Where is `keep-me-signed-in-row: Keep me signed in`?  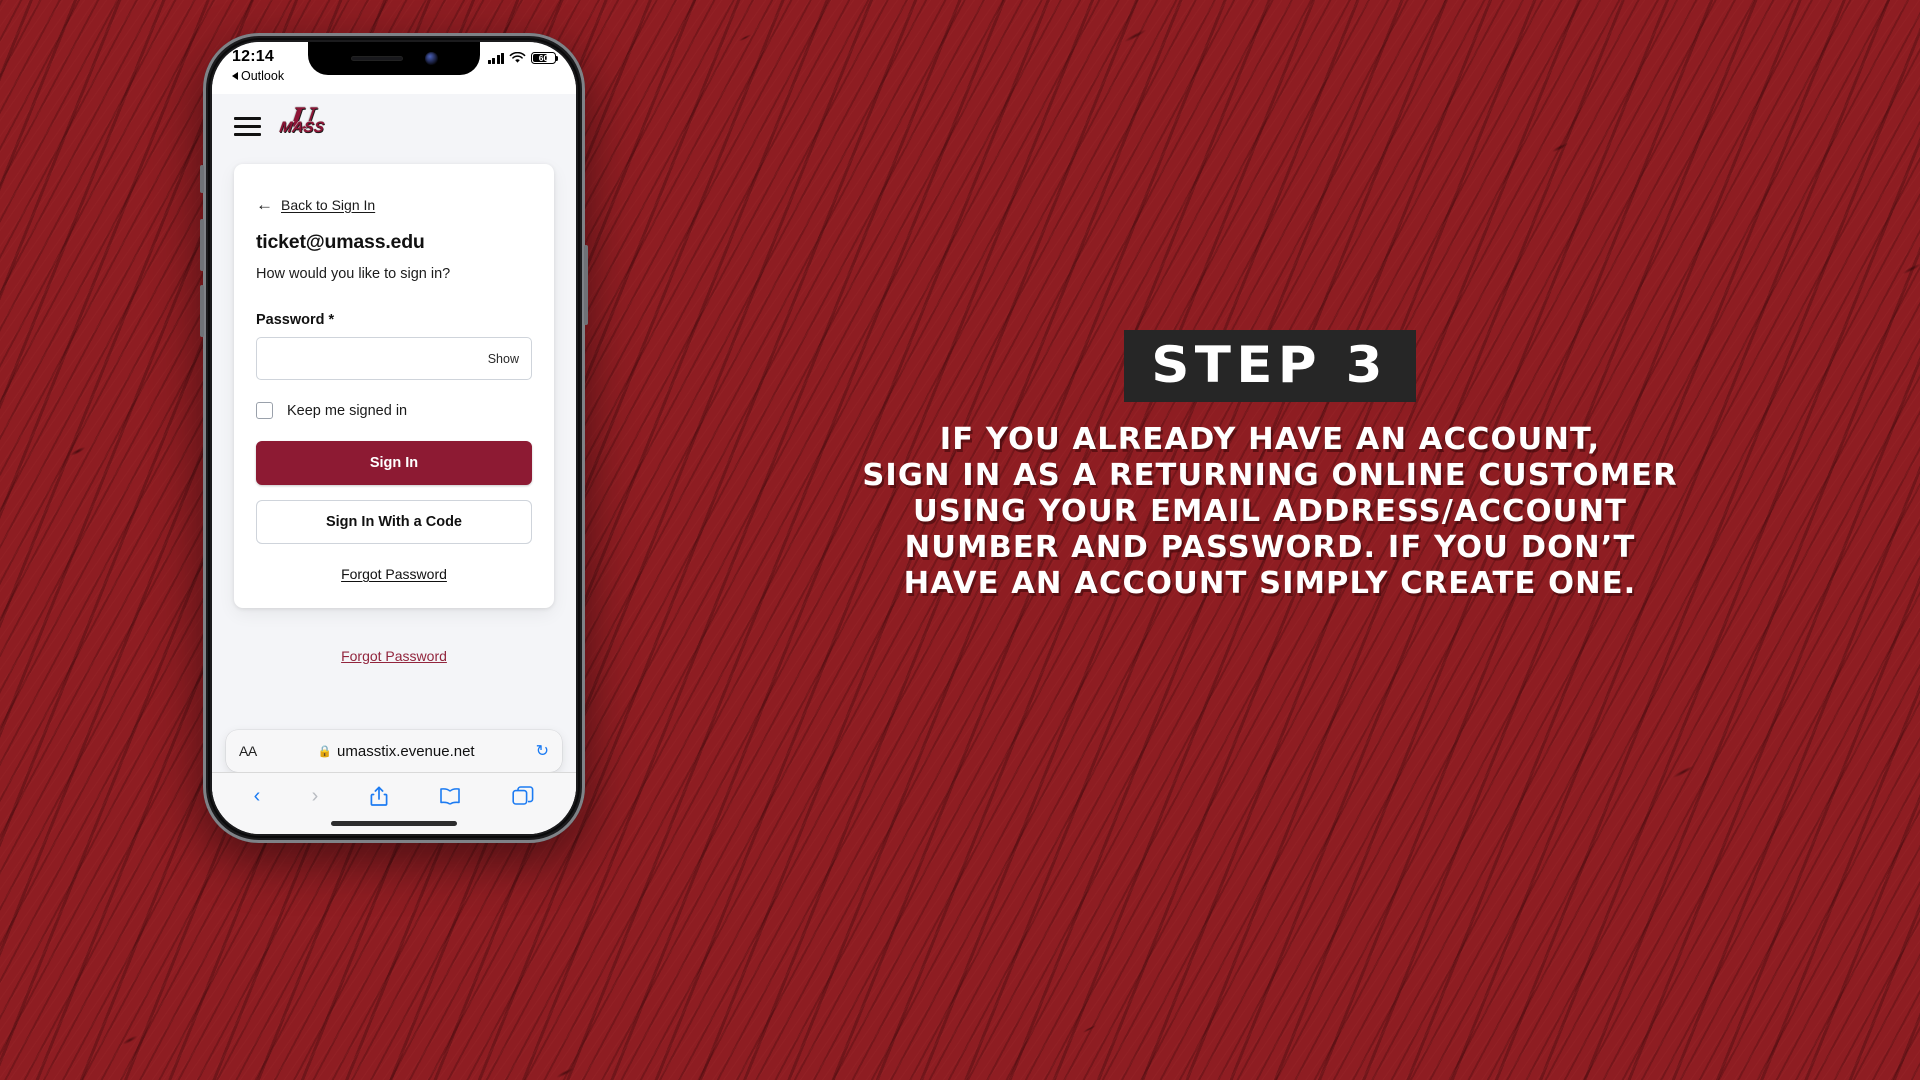
keep-me-signed-in-row: Keep me signed in is located at coordinates (394, 410).